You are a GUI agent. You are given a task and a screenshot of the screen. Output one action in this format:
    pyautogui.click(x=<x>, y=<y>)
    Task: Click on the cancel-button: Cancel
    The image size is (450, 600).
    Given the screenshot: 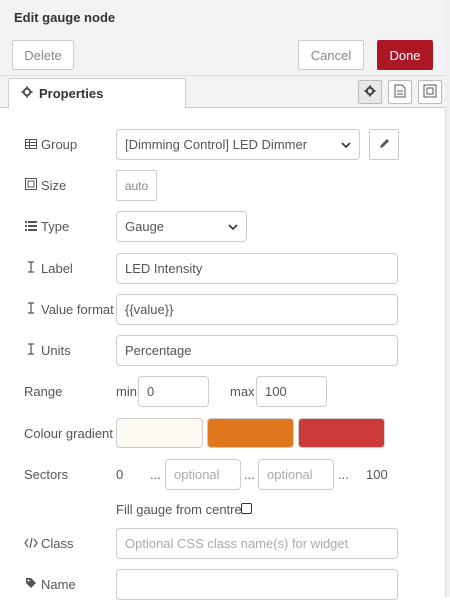 What is the action you would take?
    pyautogui.click(x=331, y=55)
    